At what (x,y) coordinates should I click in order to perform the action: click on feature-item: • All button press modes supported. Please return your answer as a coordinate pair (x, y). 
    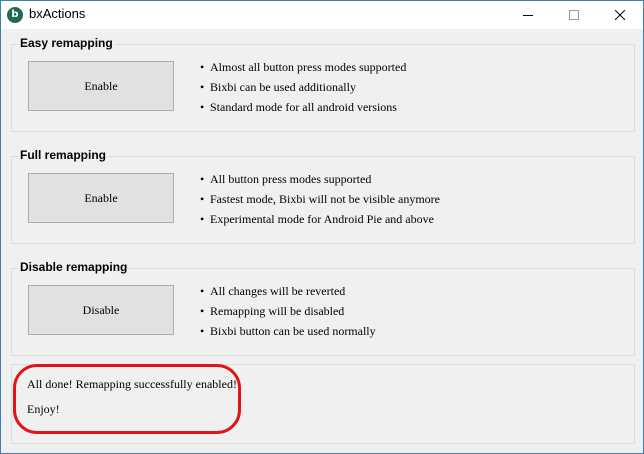
    Looking at the image, I should click on (320, 179).